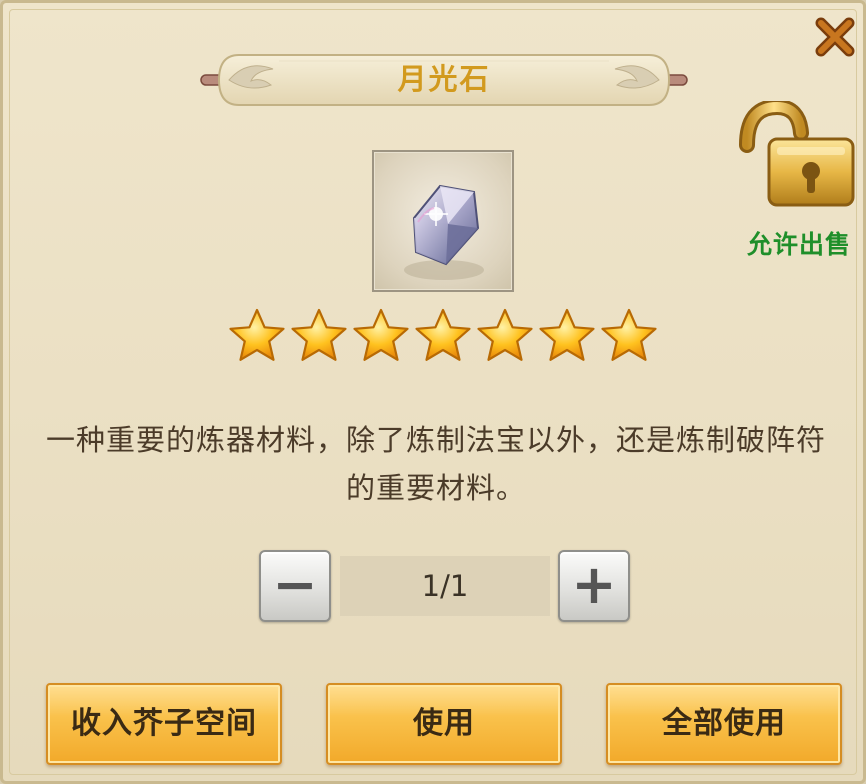 The height and width of the screenshot is (784, 866). Describe the element at coordinates (445, 586) in the screenshot. I see `quantity-display: 1/1` at that location.